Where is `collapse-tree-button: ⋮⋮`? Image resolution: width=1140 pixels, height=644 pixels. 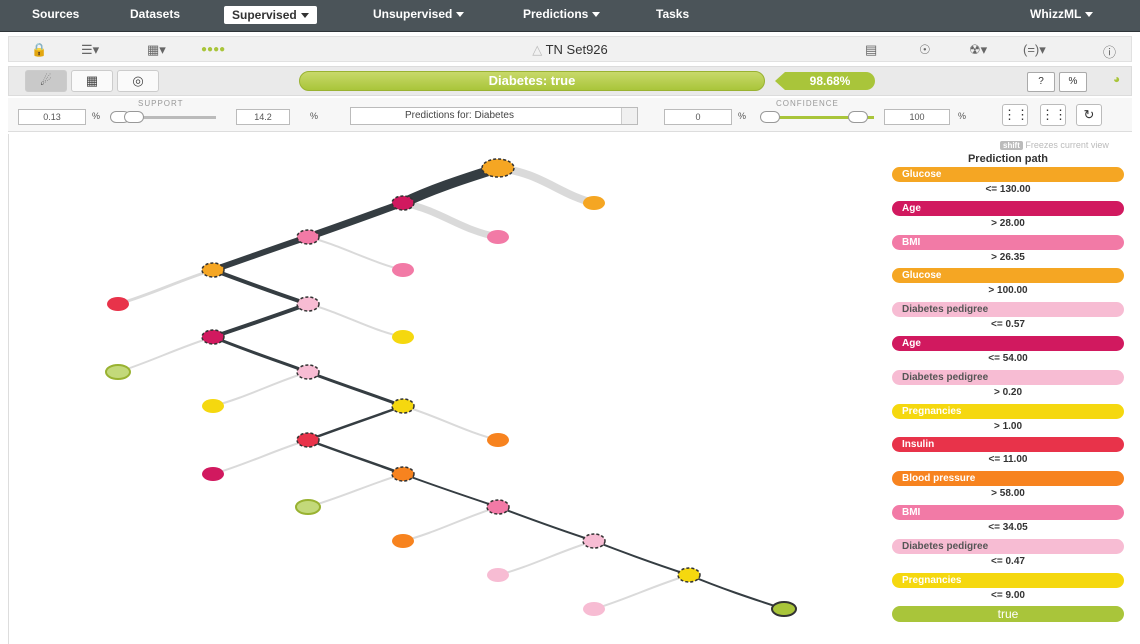
collapse-tree-button: ⋮⋮ is located at coordinates (1053, 115).